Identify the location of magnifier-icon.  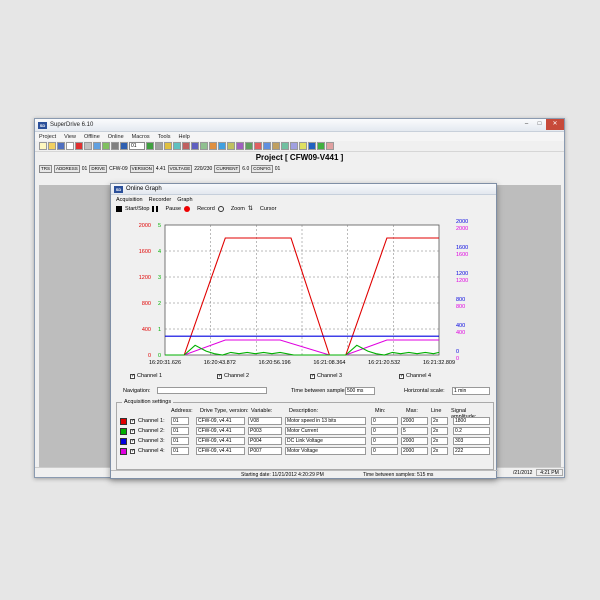
(220, 209).